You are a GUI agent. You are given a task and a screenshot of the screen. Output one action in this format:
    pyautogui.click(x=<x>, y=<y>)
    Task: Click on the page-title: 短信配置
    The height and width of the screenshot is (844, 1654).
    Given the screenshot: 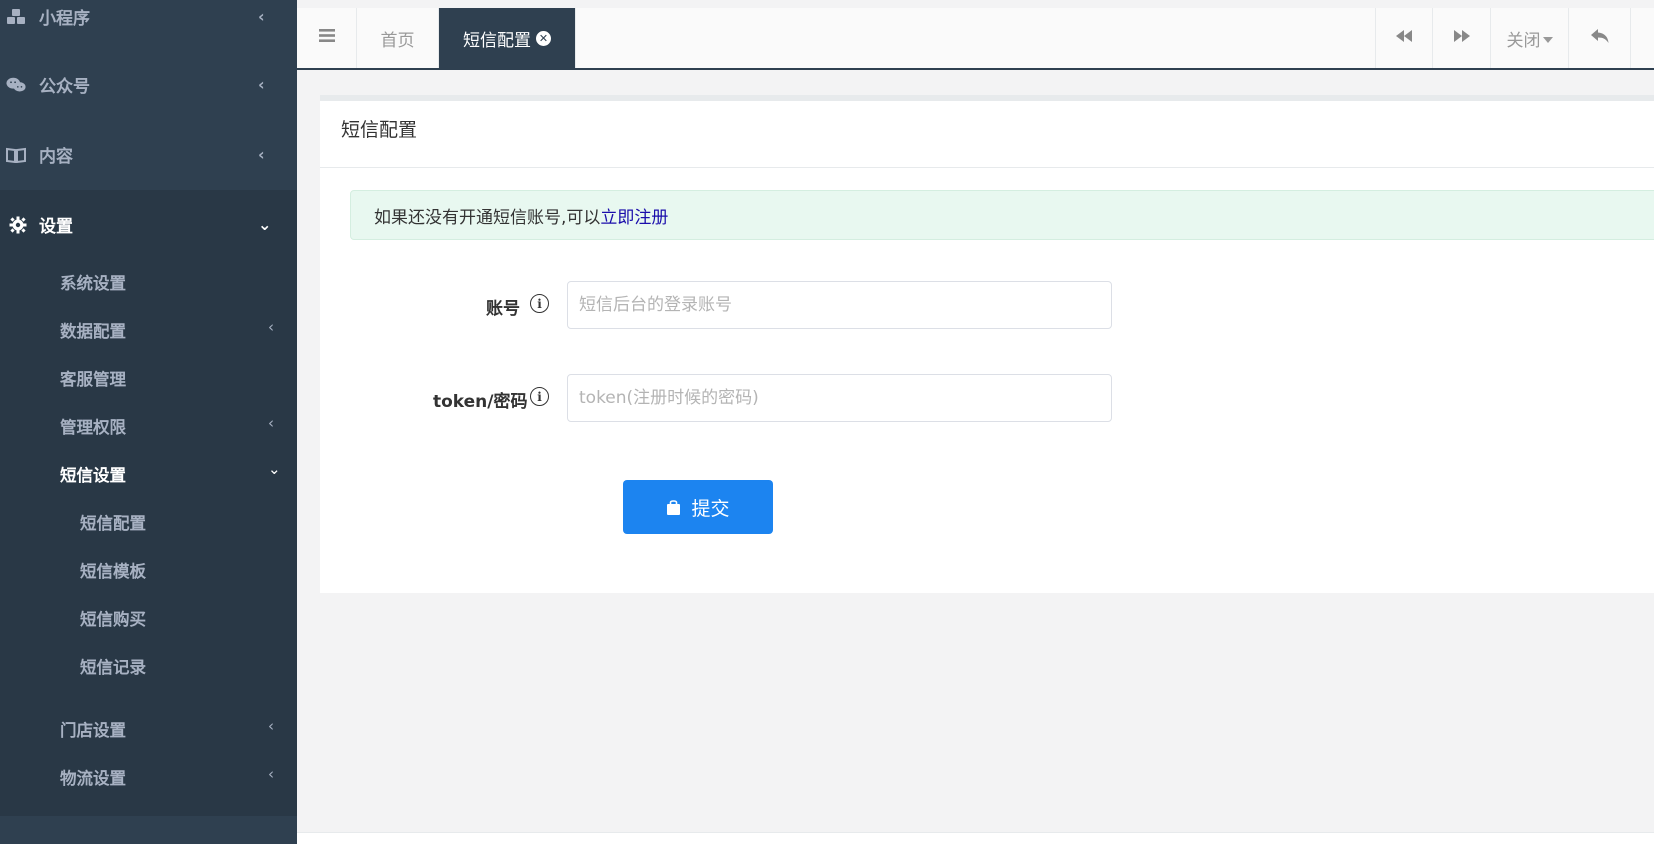 What is the action you would take?
    pyautogui.click(x=379, y=130)
    